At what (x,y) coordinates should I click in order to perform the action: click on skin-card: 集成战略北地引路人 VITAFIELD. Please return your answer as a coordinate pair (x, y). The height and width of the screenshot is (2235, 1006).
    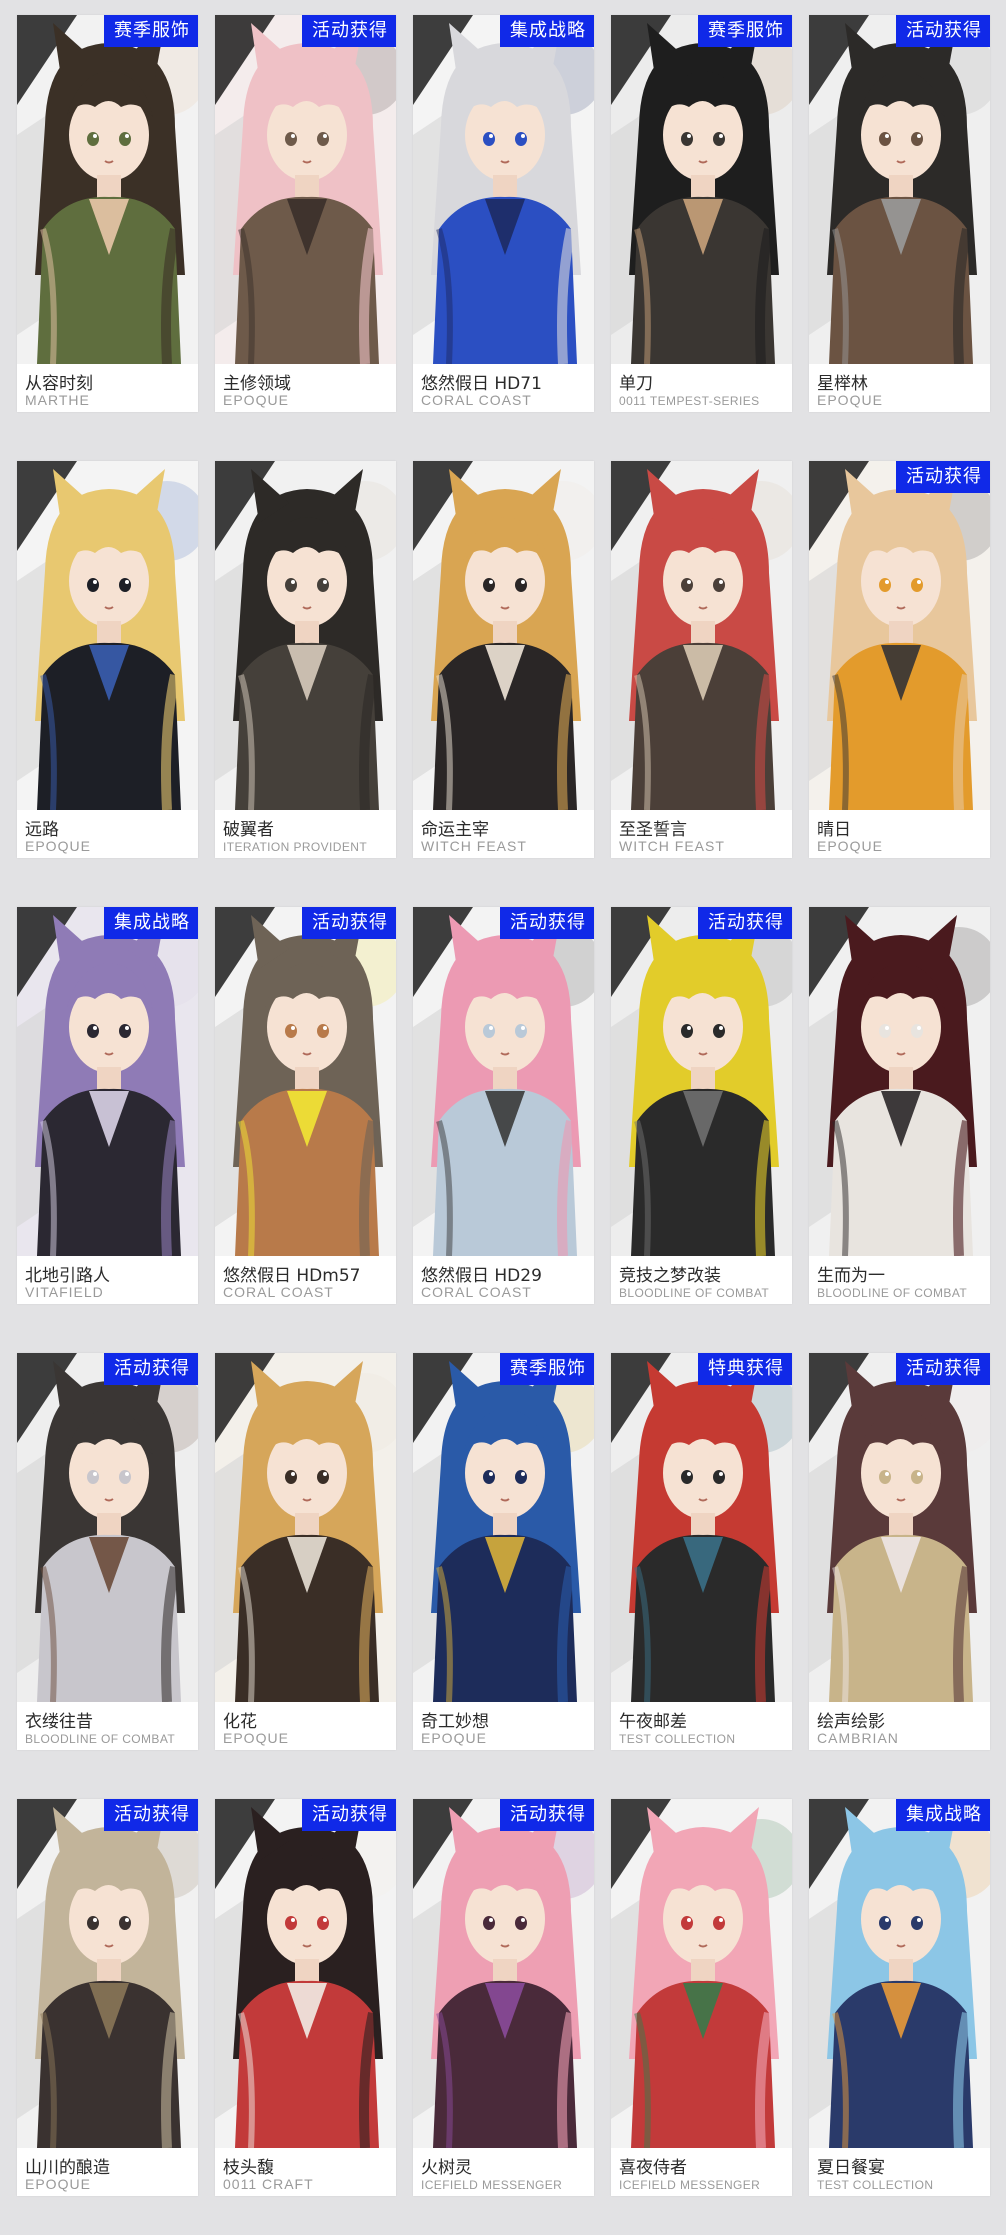
    Looking at the image, I should click on (107, 1105).